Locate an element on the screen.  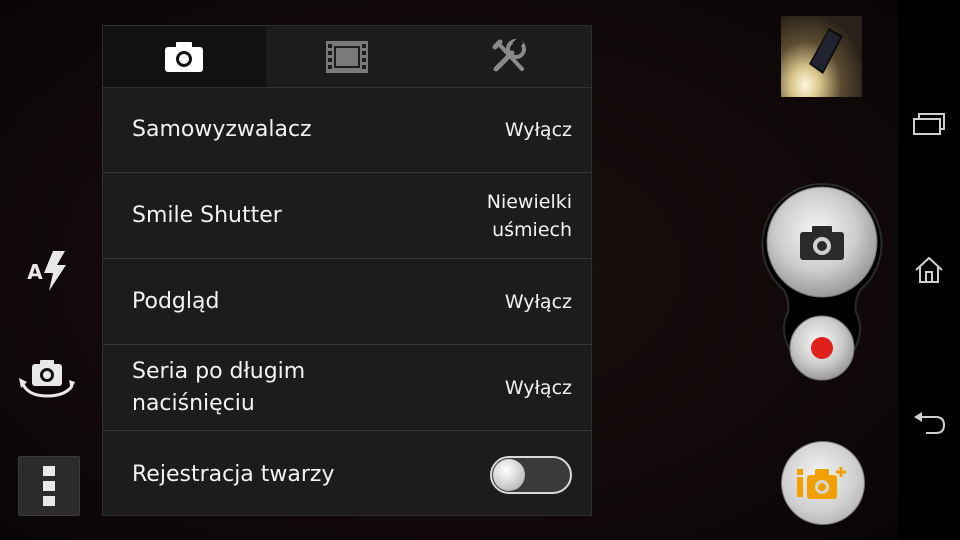
setting-face-registration: Rejestracja twarzy is located at coordinates (347, 474).